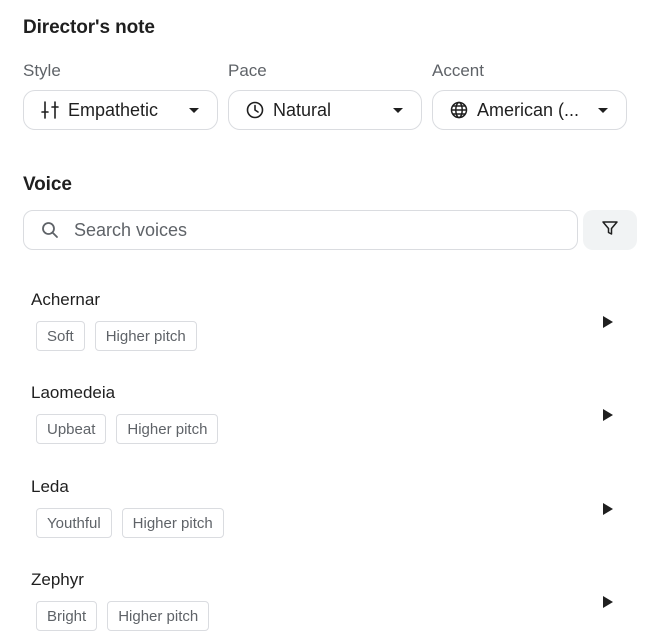 Image resolution: width=664 pixels, height=635 pixels. What do you see at coordinates (50, 486) in the screenshot?
I see `voice-name: Leda` at bounding box center [50, 486].